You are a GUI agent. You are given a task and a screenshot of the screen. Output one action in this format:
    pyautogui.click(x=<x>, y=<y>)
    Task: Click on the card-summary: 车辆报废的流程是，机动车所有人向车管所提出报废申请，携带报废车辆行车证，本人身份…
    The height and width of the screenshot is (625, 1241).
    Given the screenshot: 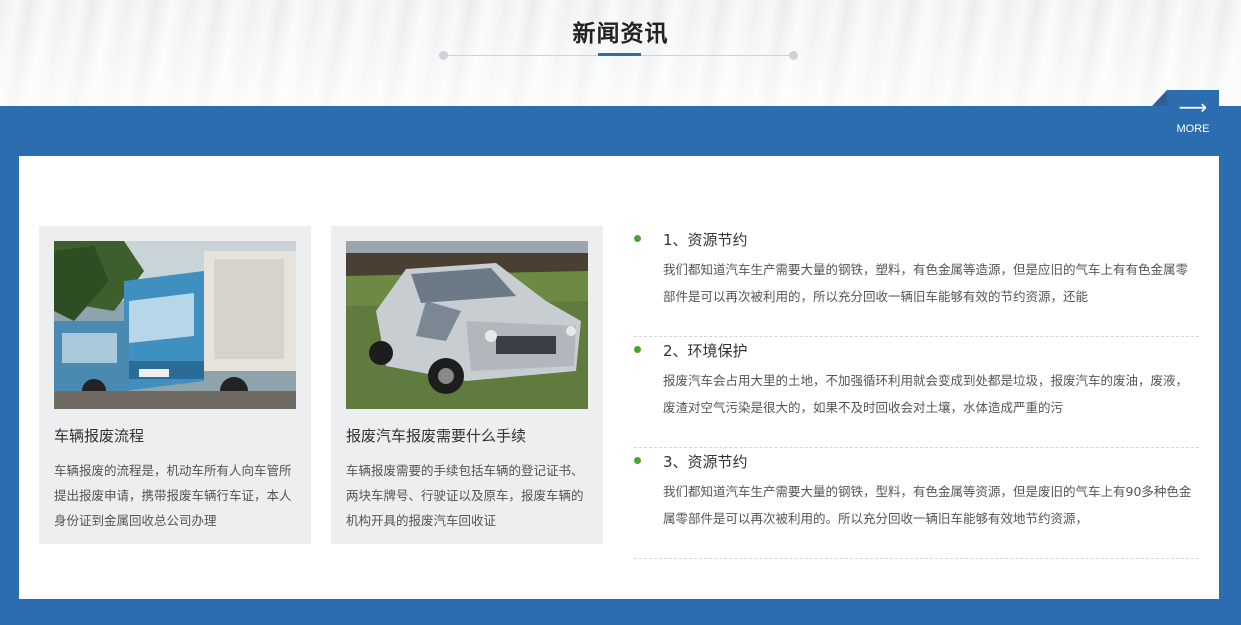 What is the action you would take?
    pyautogui.click(x=173, y=495)
    